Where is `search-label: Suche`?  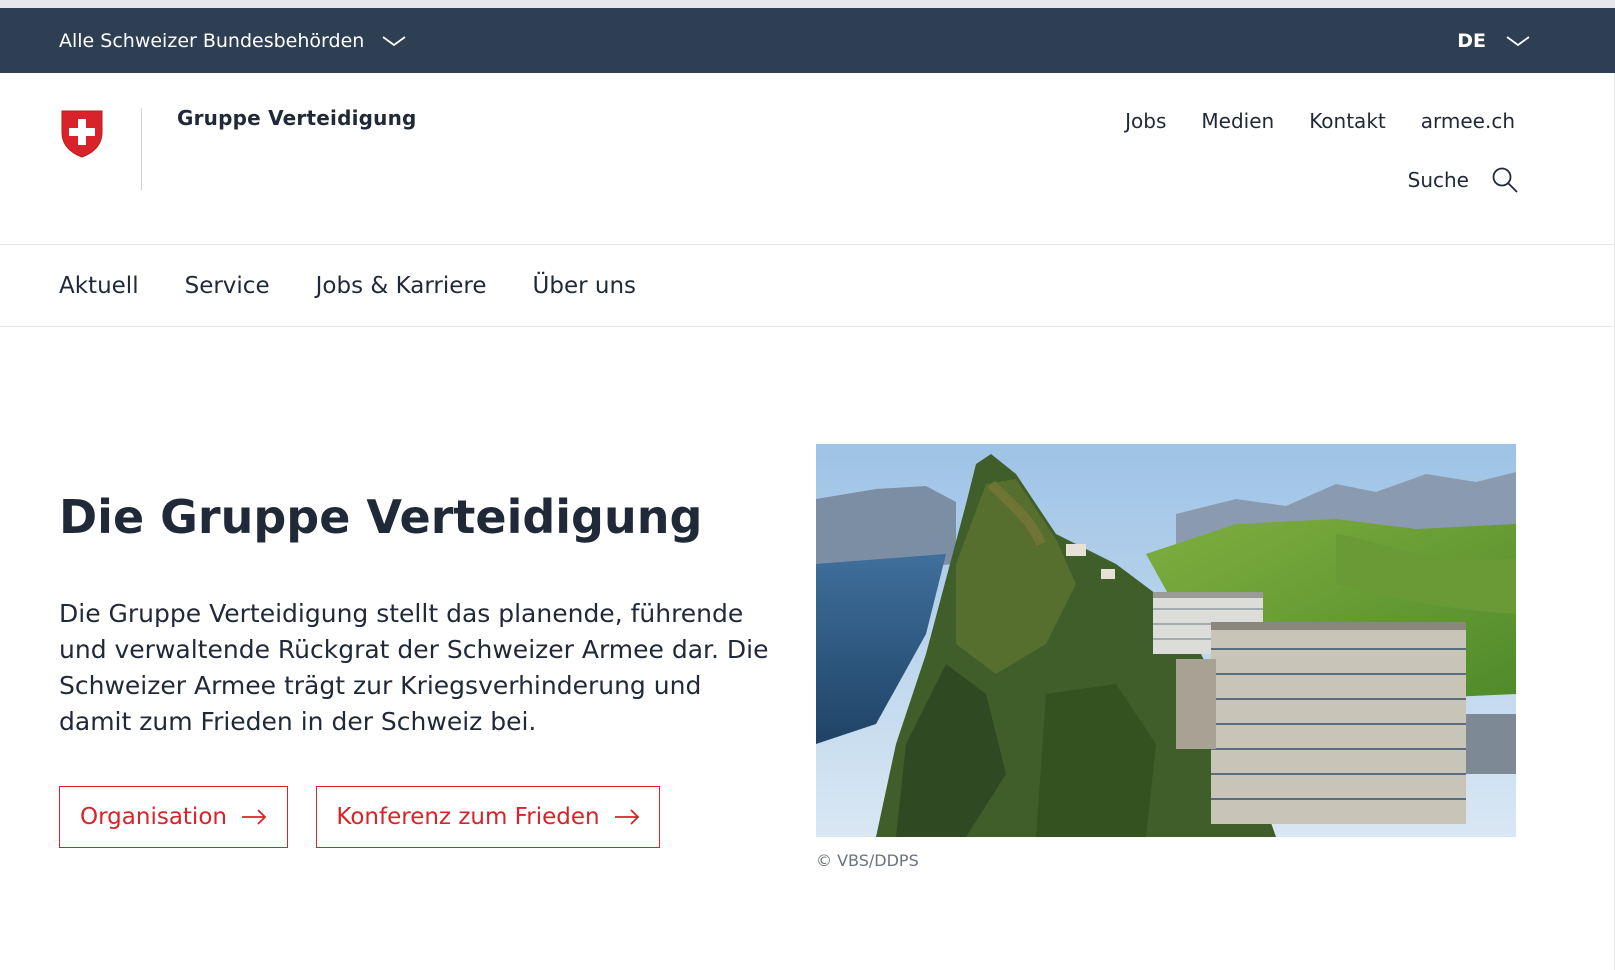
search-label: Suche is located at coordinates (1438, 180).